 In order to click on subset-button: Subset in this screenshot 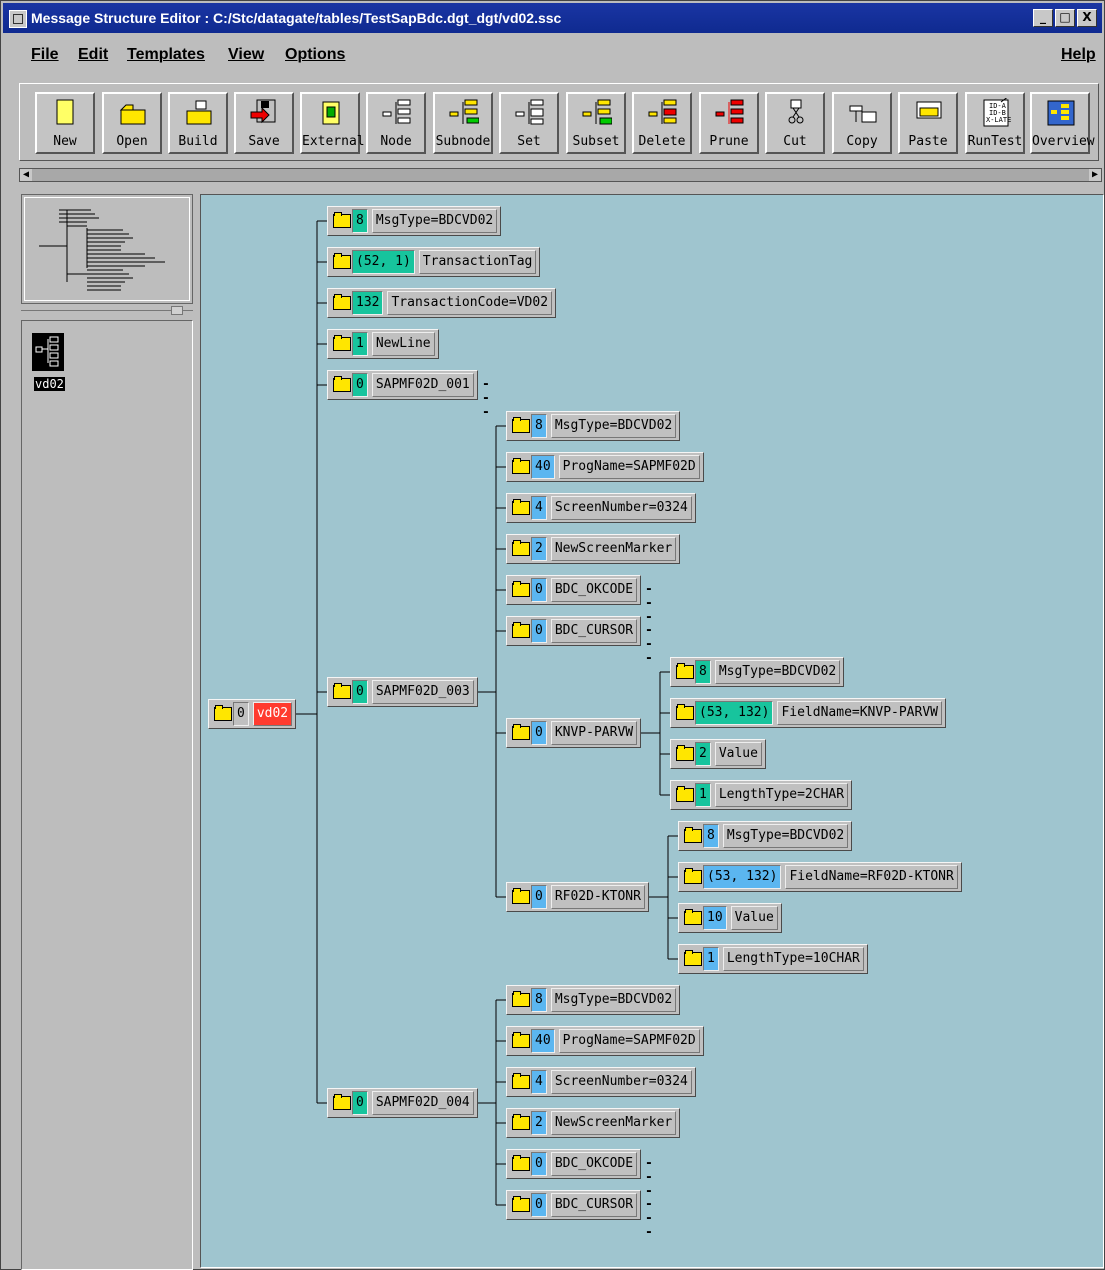, I will do `click(596, 123)`.